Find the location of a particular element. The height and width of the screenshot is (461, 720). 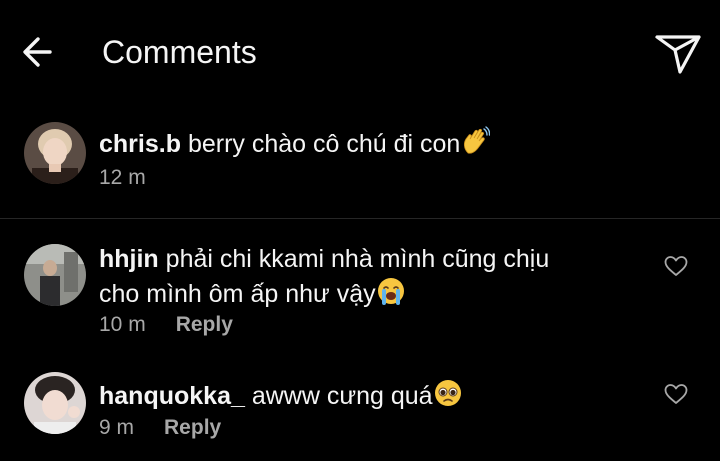

caption-text: chris.b berry chào cô chú đi con is located at coordinates (295, 143).